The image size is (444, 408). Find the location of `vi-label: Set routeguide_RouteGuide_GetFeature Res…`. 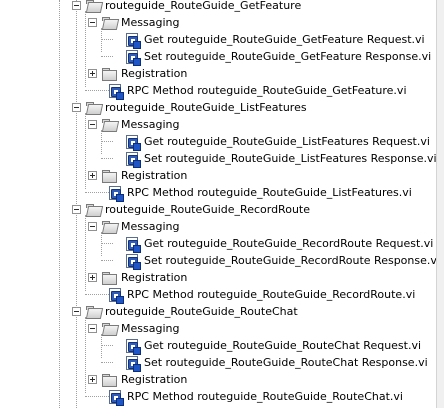

vi-label: Set routeguide_RouteGuide_GetFeature Res… is located at coordinates (288, 56).